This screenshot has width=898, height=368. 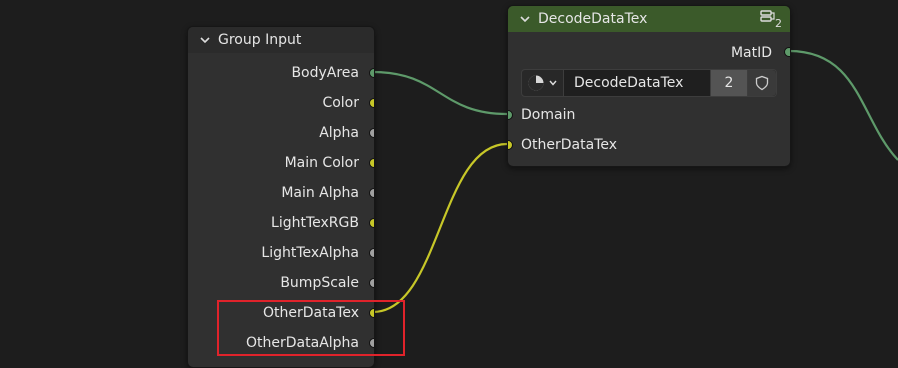 What do you see at coordinates (440, 228) in the screenshot?
I see `link-otherdatatex` at bounding box center [440, 228].